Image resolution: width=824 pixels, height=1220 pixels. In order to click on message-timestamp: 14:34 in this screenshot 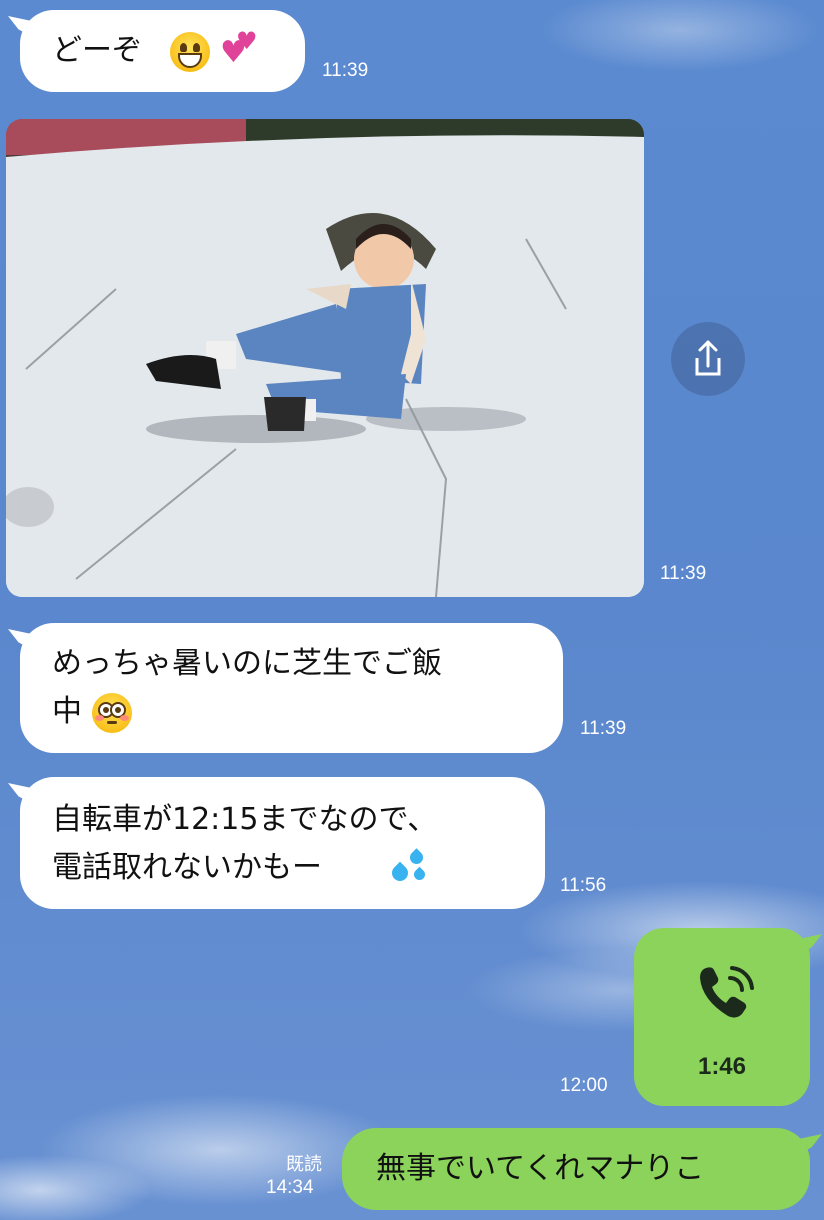, I will do `click(290, 1187)`.